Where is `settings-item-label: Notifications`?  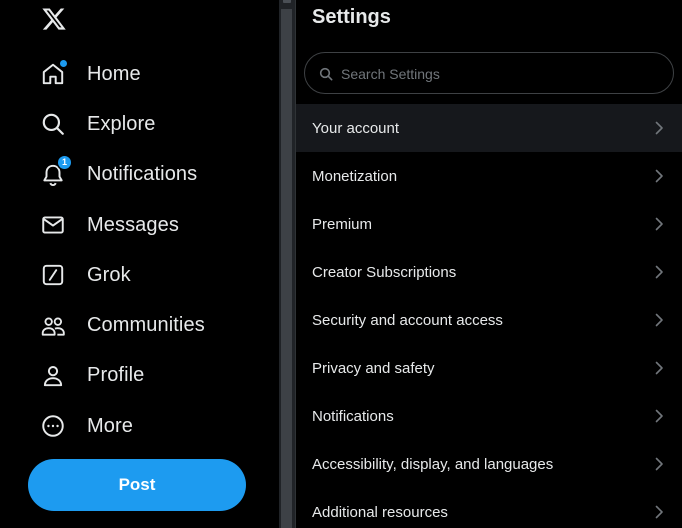
settings-item-label: Notifications is located at coordinates (353, 416).